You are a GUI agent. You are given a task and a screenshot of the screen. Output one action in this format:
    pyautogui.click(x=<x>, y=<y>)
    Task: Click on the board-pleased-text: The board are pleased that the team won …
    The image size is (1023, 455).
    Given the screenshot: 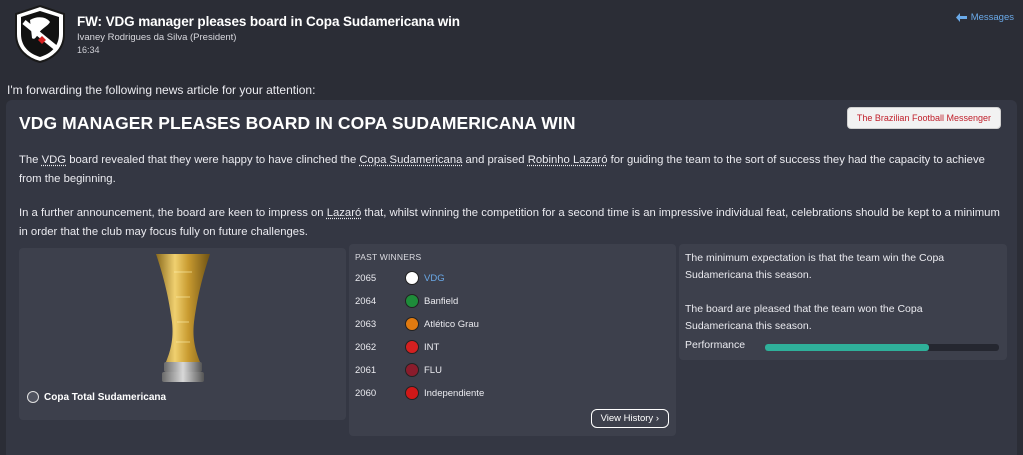 What is the action you would take?
    pyautogui.click(x=804, y=317)
    